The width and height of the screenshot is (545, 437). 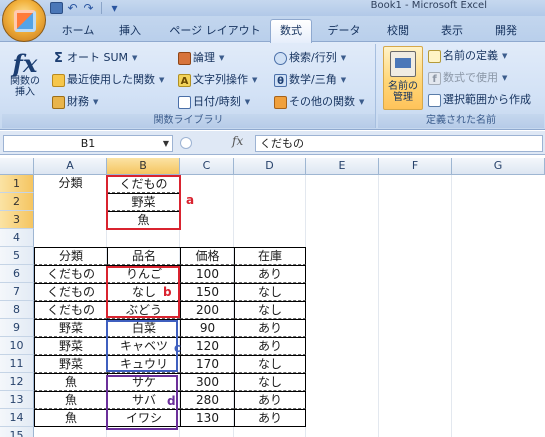 What do you see at coordinates (88, 143) in the screenshot?
I see `name-box: B1 ▼` at bounding box center [88, 143].